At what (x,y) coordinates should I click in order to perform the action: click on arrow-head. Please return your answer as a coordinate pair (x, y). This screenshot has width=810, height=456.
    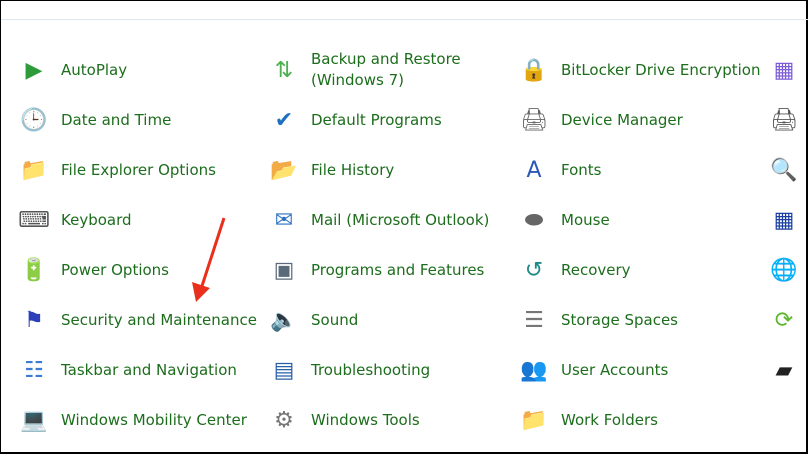
    Looking at the image, I should click on (201, 292).